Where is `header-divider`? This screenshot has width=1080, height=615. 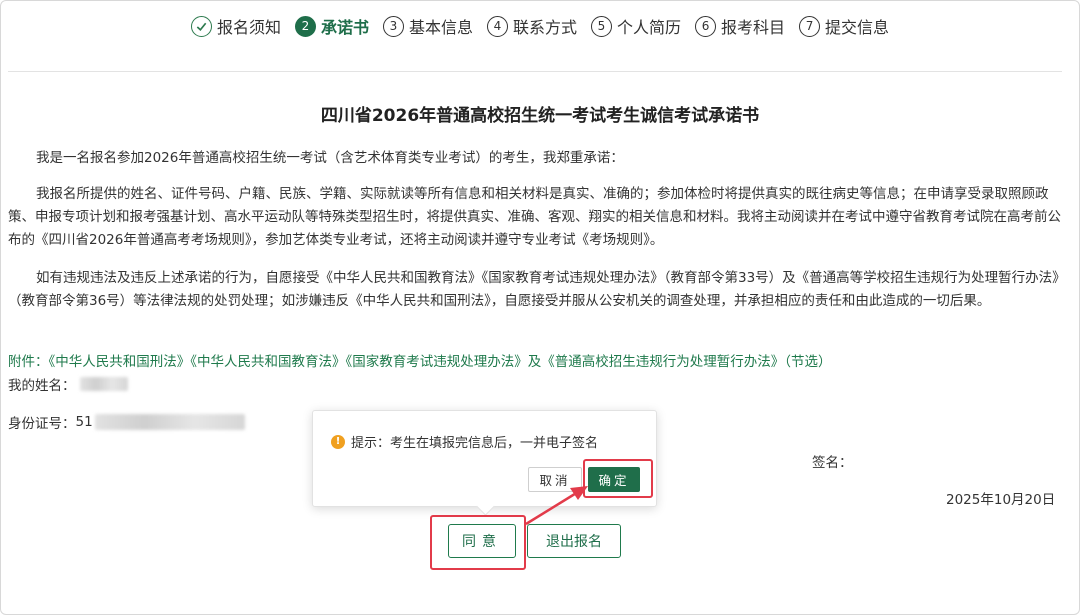
header-divider is located at coordinates (535, 71).